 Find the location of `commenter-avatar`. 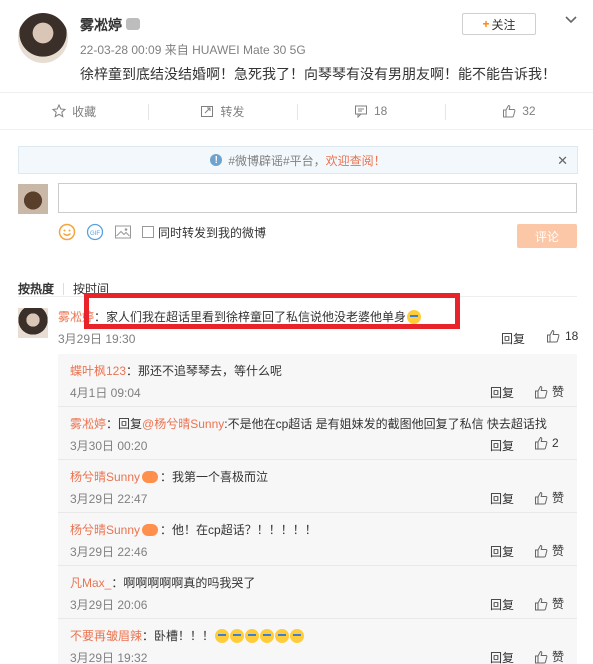

commenter-avatar is located at coordinates (33, 323).